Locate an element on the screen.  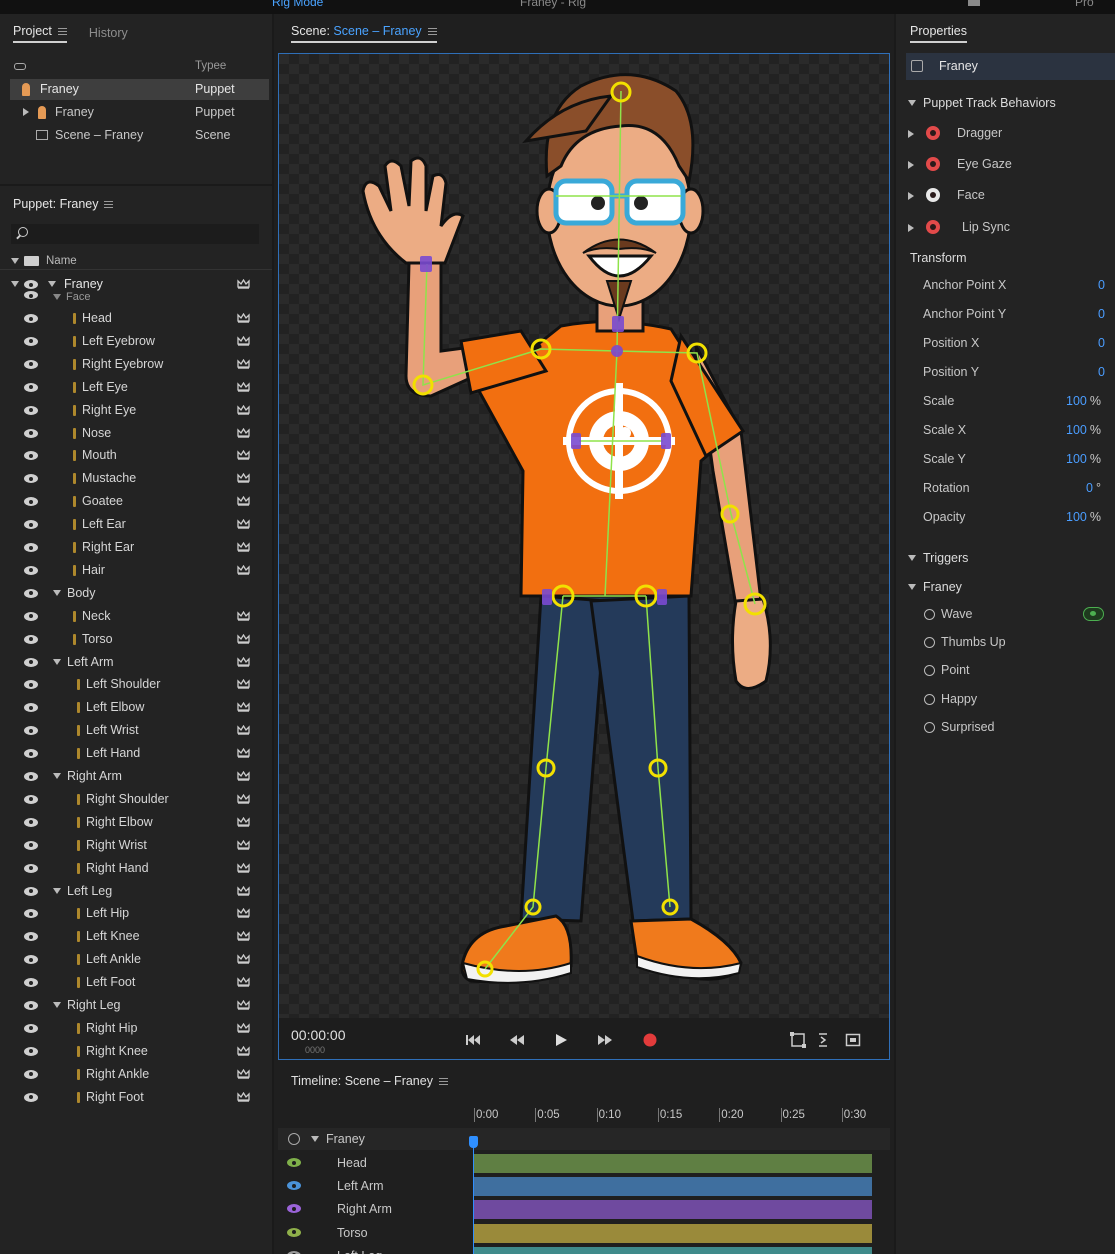
tree-row: Left Elbow is located at coordinates (136, 707).